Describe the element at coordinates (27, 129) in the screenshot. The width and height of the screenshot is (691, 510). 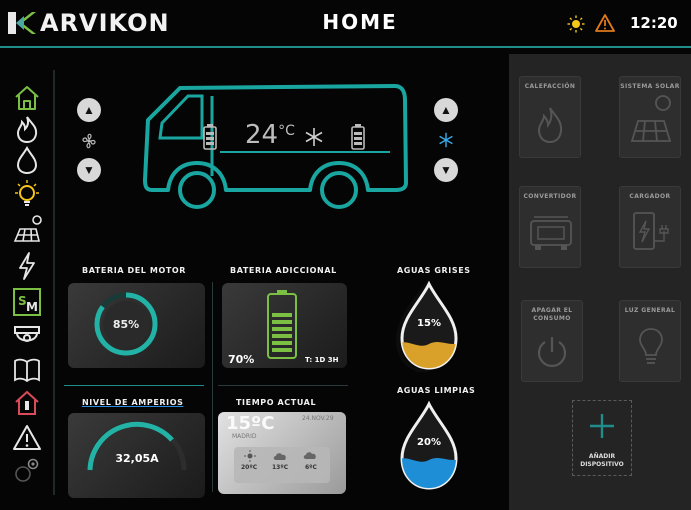
I see `flame-icon` at that location.